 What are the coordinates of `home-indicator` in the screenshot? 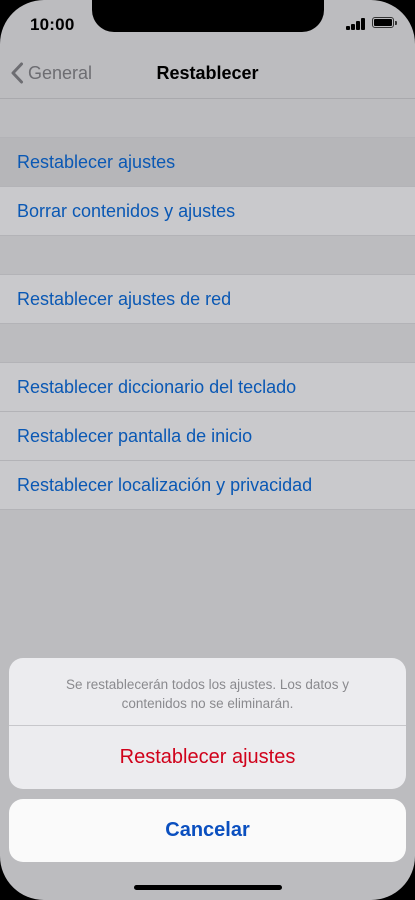 It's located at (208, 887).